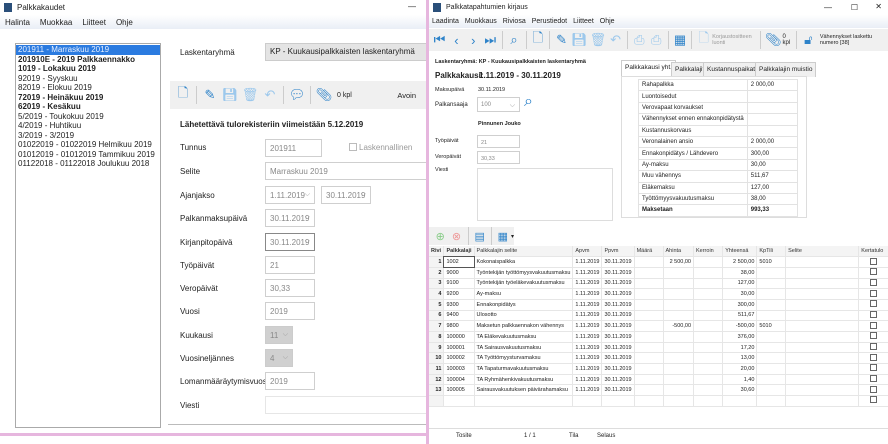 The height and width of the screenshot is (444, 888). I want to click on period-list-item: 92019 - Syyskuu, so click(88, 79).